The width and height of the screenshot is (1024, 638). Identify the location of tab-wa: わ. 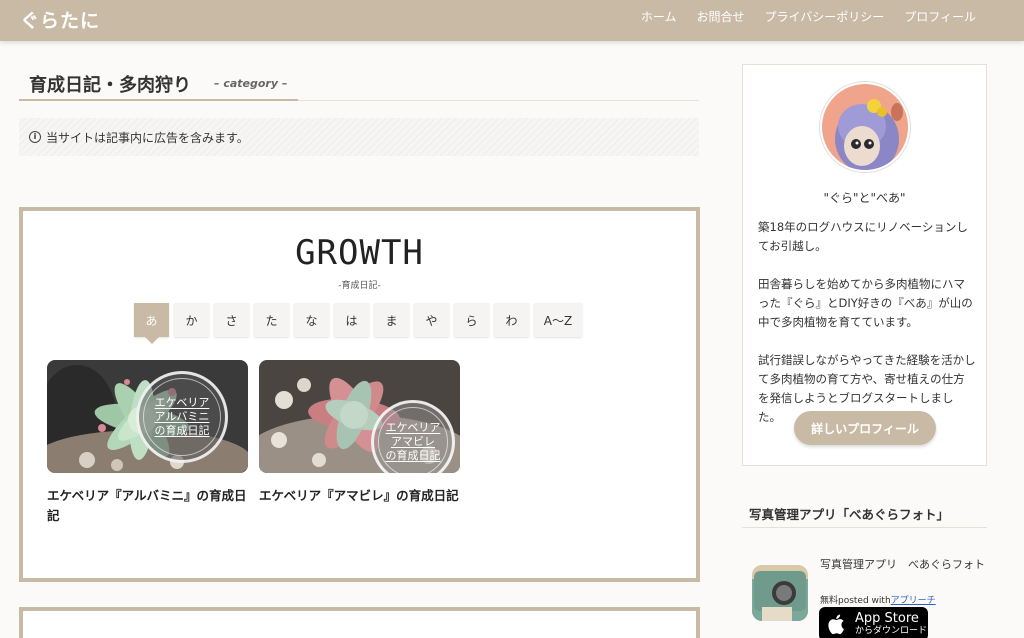
(511, 320).